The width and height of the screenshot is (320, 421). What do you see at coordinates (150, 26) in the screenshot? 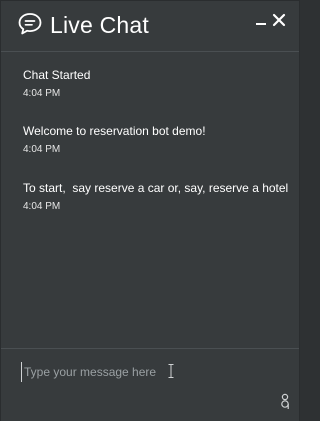
I see `chat-header: Live Chat` at bounding box center [150, 26].